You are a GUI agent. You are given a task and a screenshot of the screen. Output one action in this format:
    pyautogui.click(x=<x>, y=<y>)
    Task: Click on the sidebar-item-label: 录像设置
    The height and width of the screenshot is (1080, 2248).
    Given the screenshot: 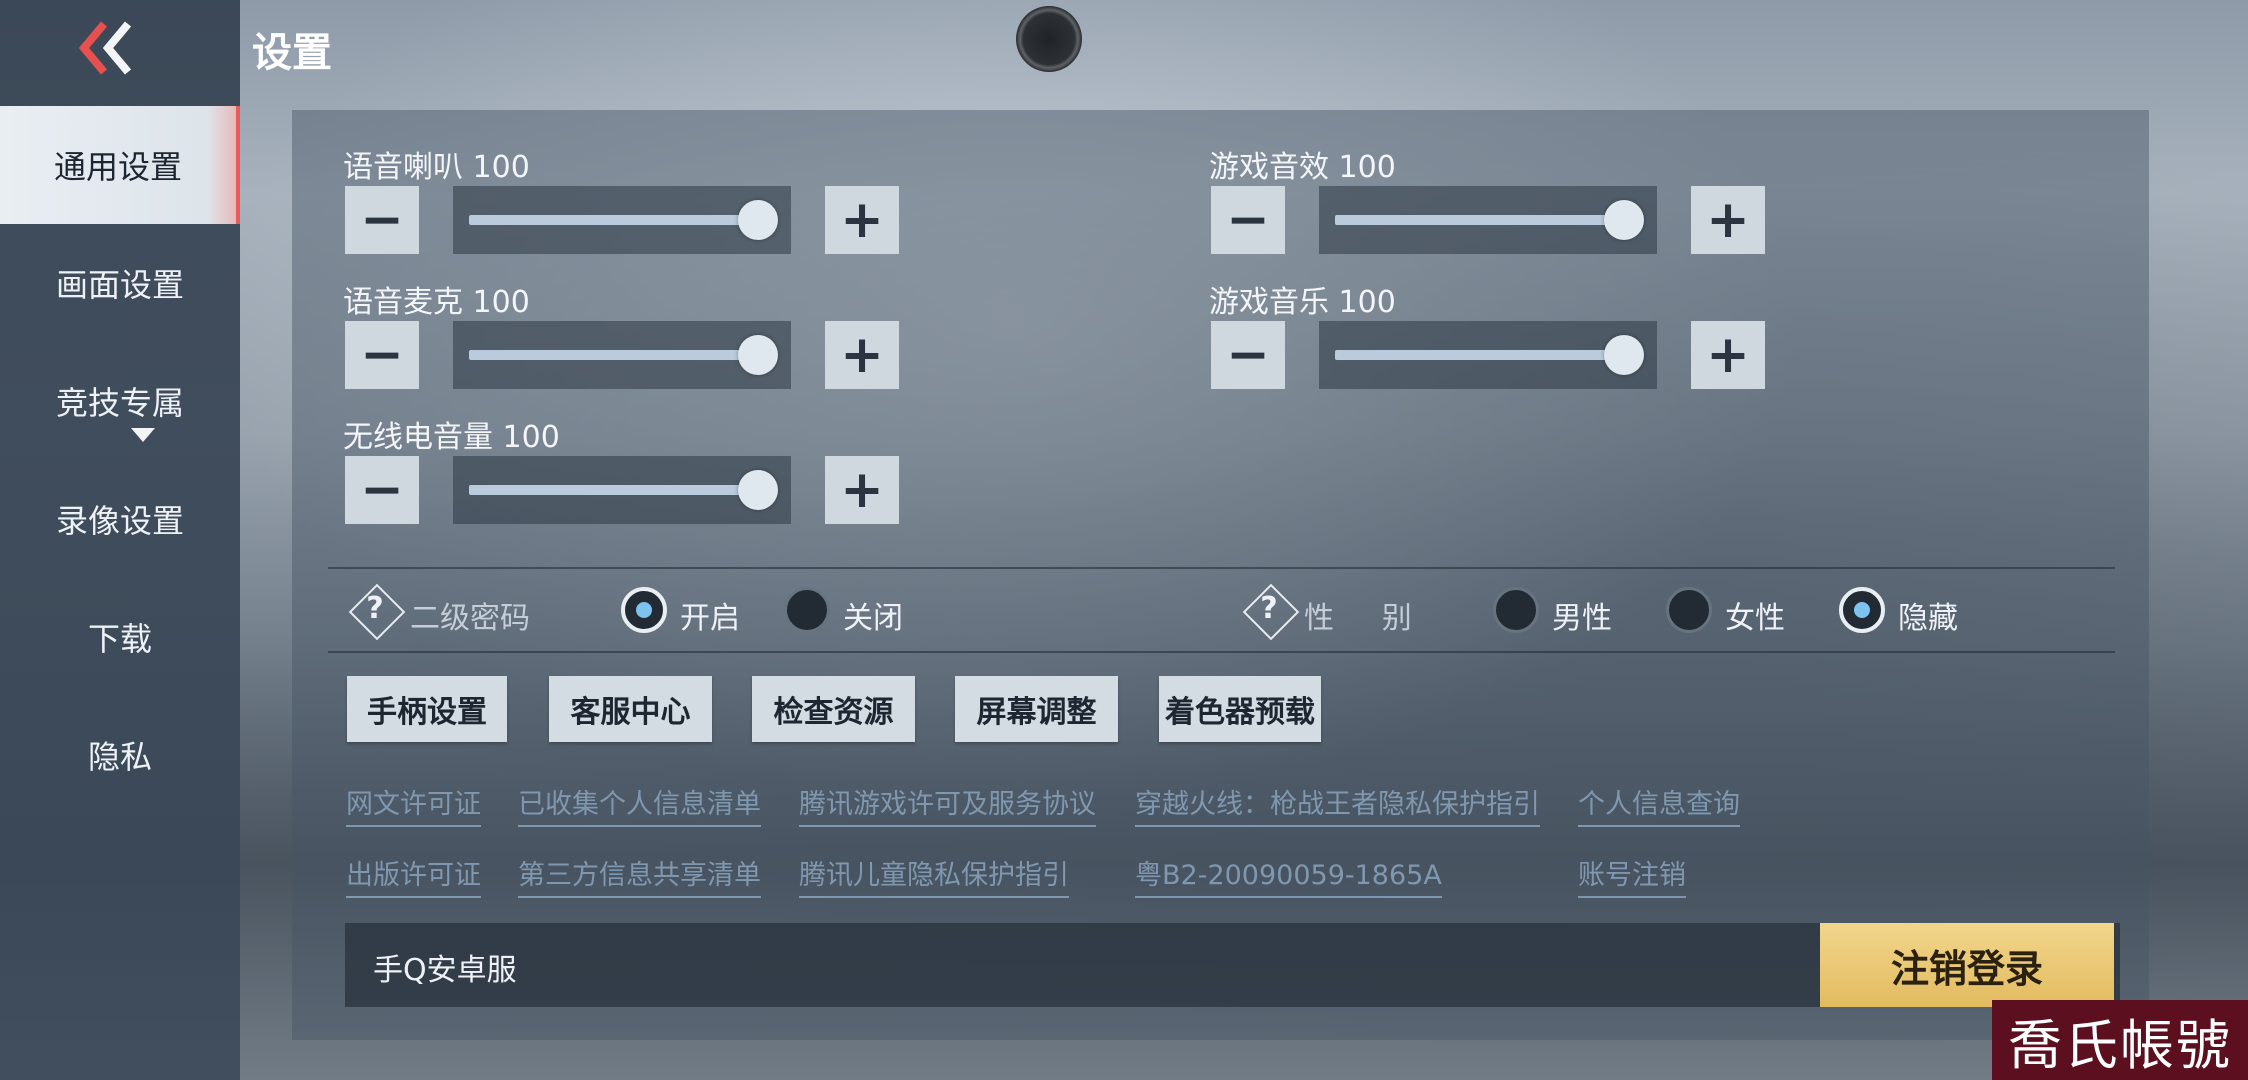 What is the action you would take?
    pyautogui.click(x=119, y=521)
    